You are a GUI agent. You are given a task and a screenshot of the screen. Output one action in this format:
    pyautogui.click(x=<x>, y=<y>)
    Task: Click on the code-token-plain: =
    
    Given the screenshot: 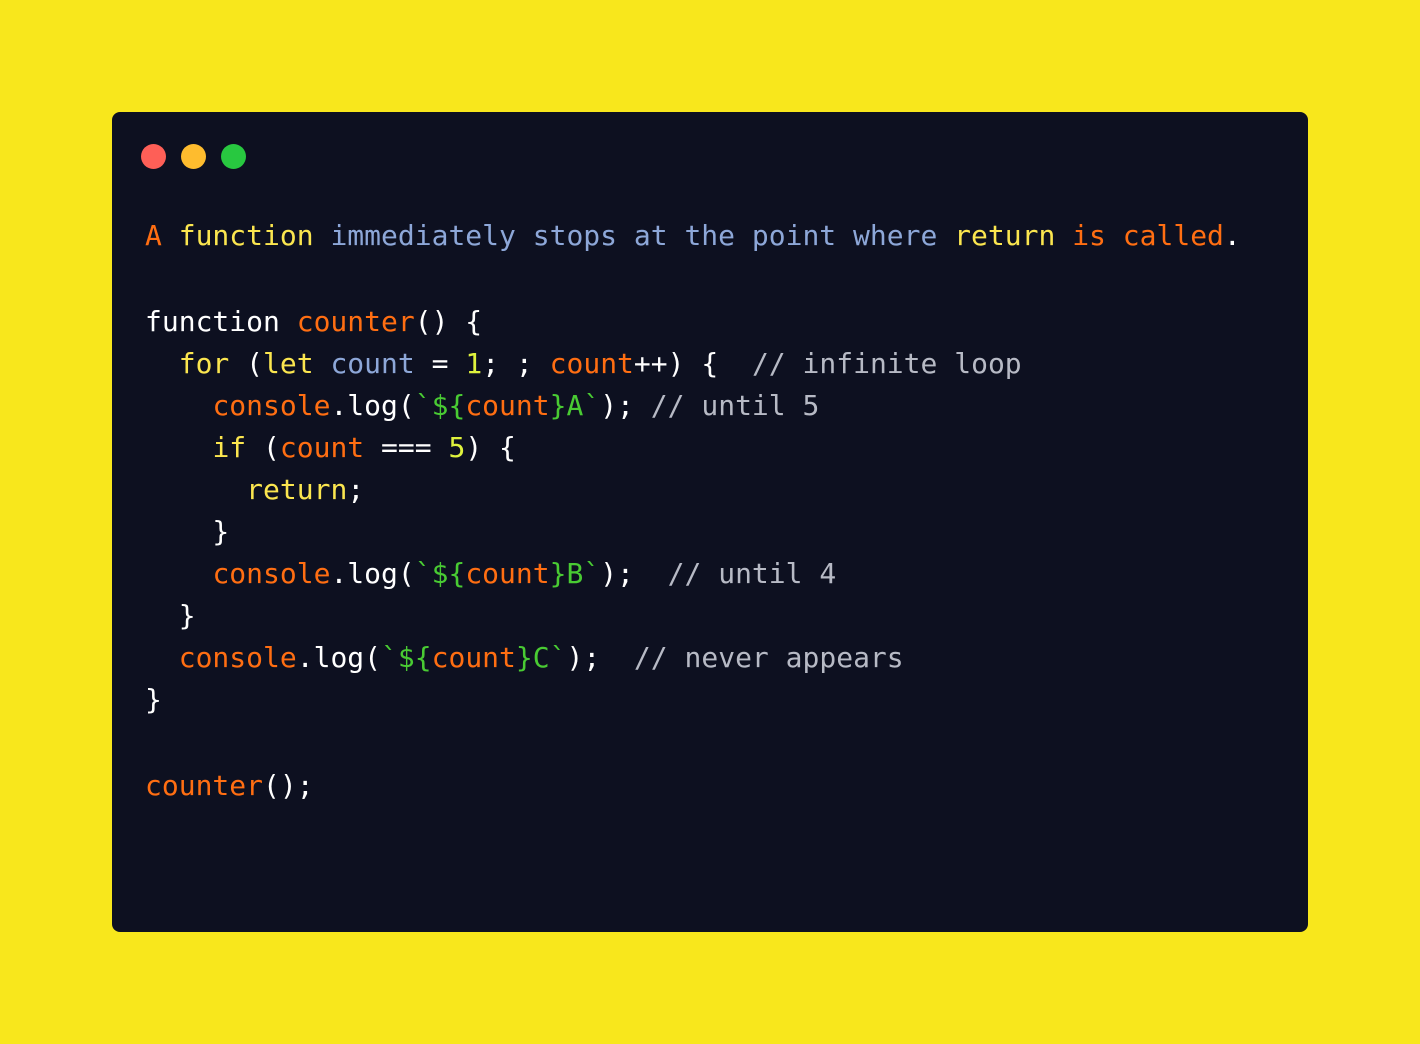 What is the action you would take?
    pyautogui.click(x=440, y=363)
    